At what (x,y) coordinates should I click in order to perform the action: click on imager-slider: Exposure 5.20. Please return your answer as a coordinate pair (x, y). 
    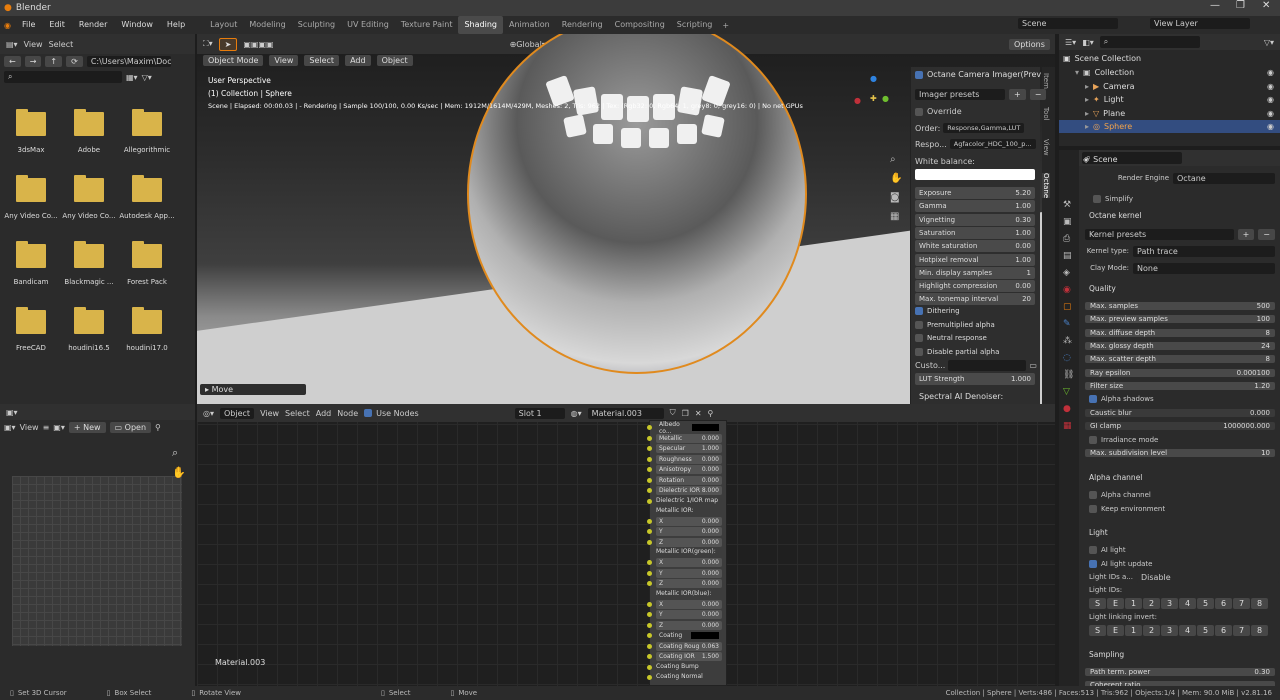
    Looking at the image, I should click on (975, 193).